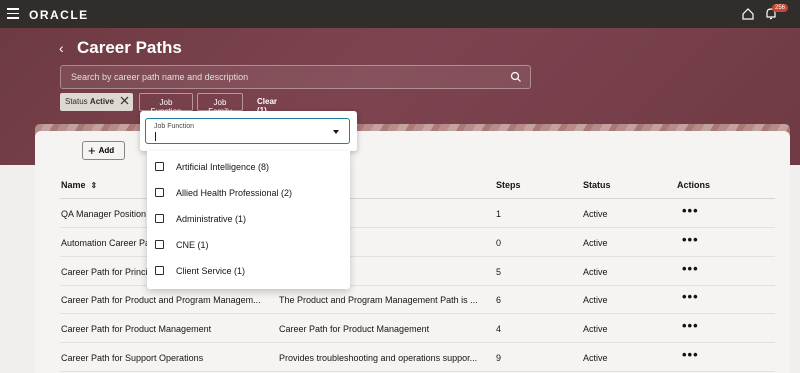  I want to click on row-name: Career Path for Support Operations, so click(132, 358).